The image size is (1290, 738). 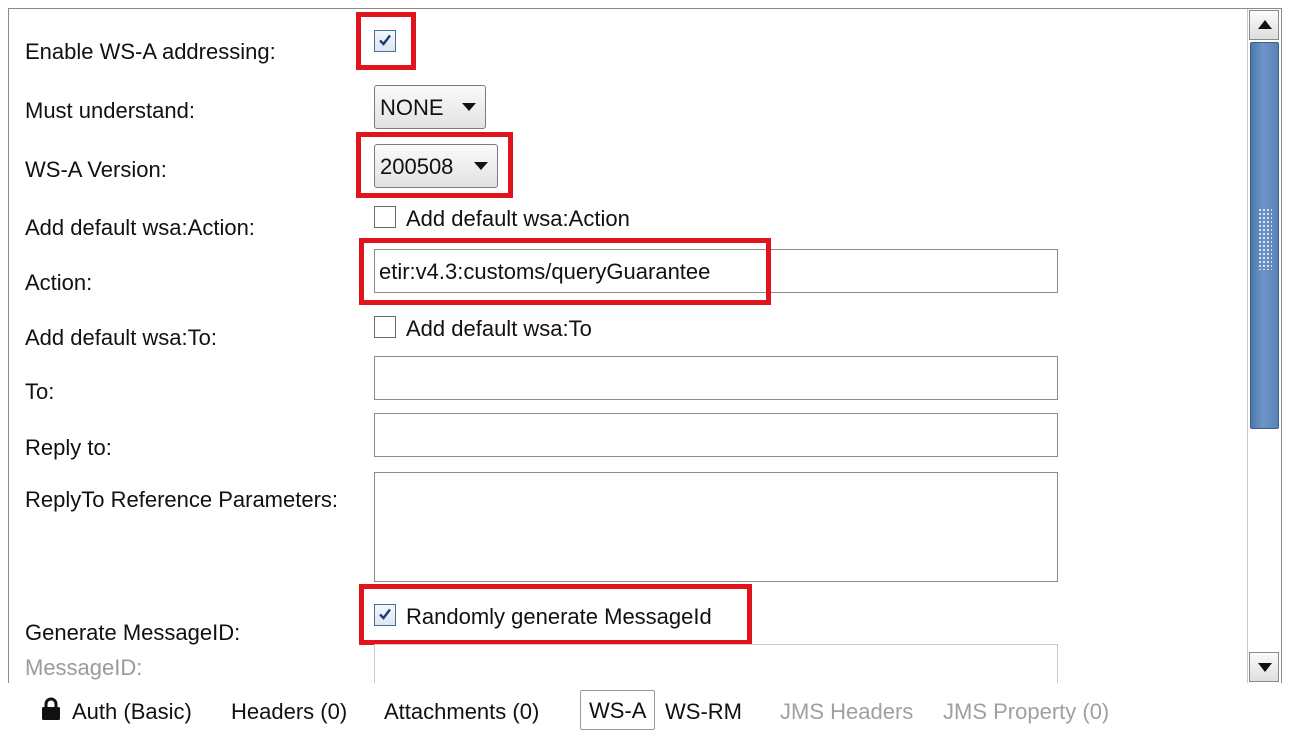 What do you see at coordinates (96, 169) in the screenshot?
I see `wsa-version-label: WS-A Version:` at bounding box center [96, 169].